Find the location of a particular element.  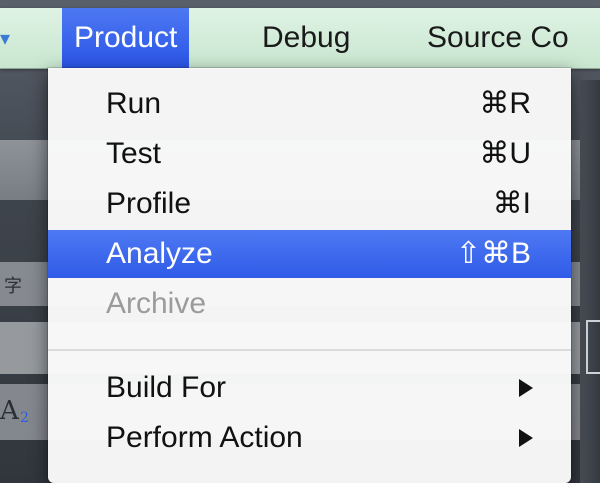

menubar-item-label: Debug is located at coordinates (306, 37).